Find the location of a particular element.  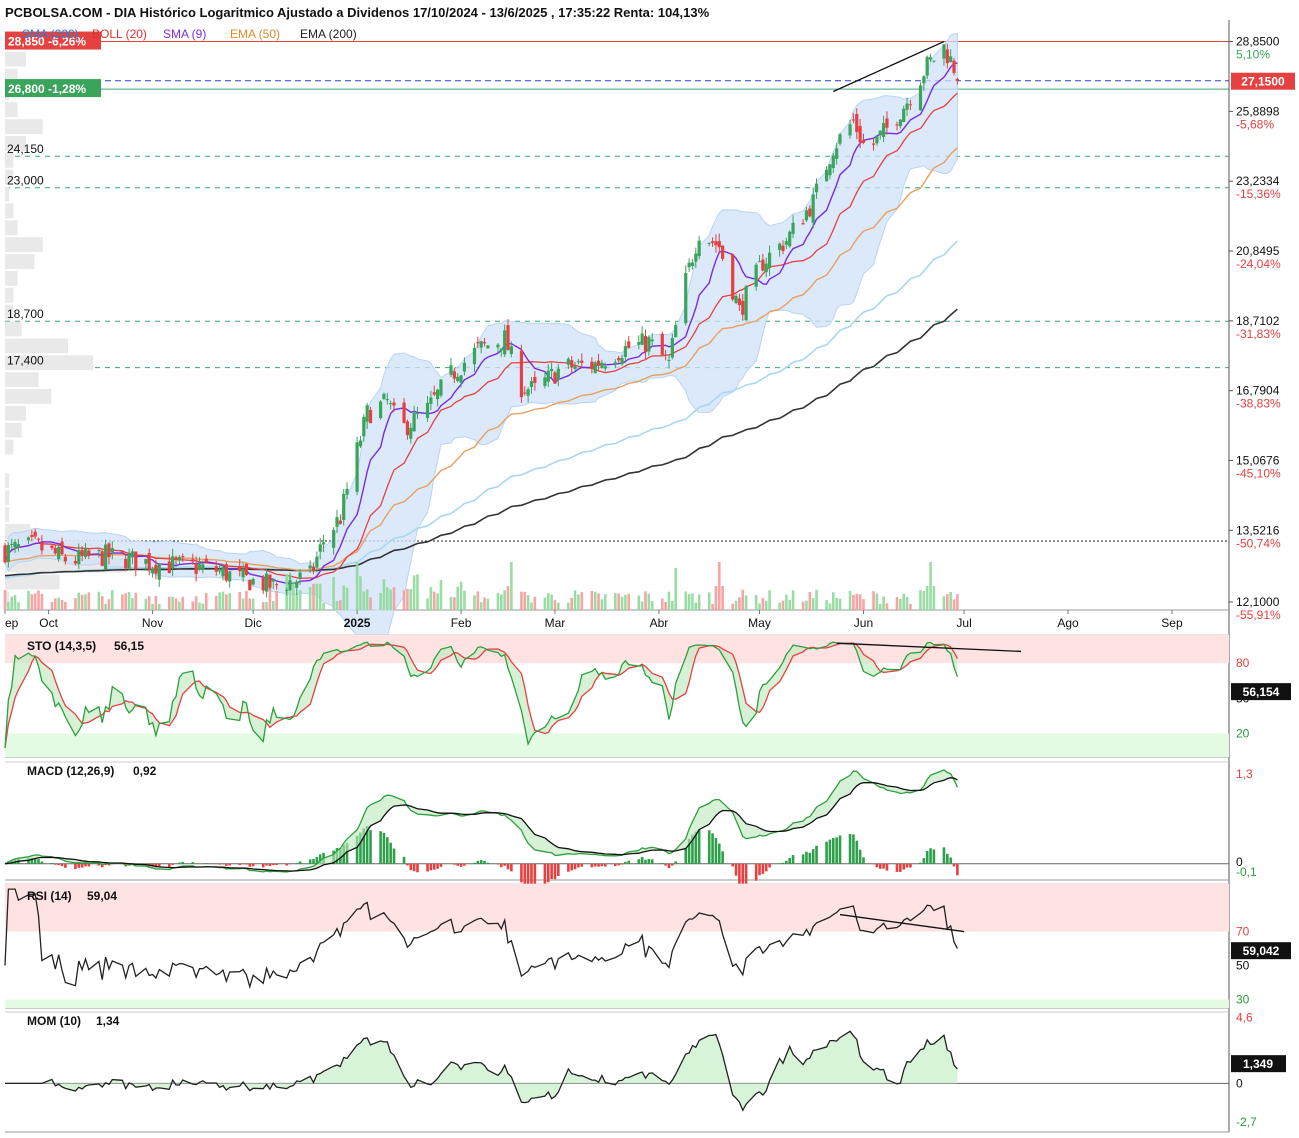

x-axis-label: ep is located at coordinates (12, 623).